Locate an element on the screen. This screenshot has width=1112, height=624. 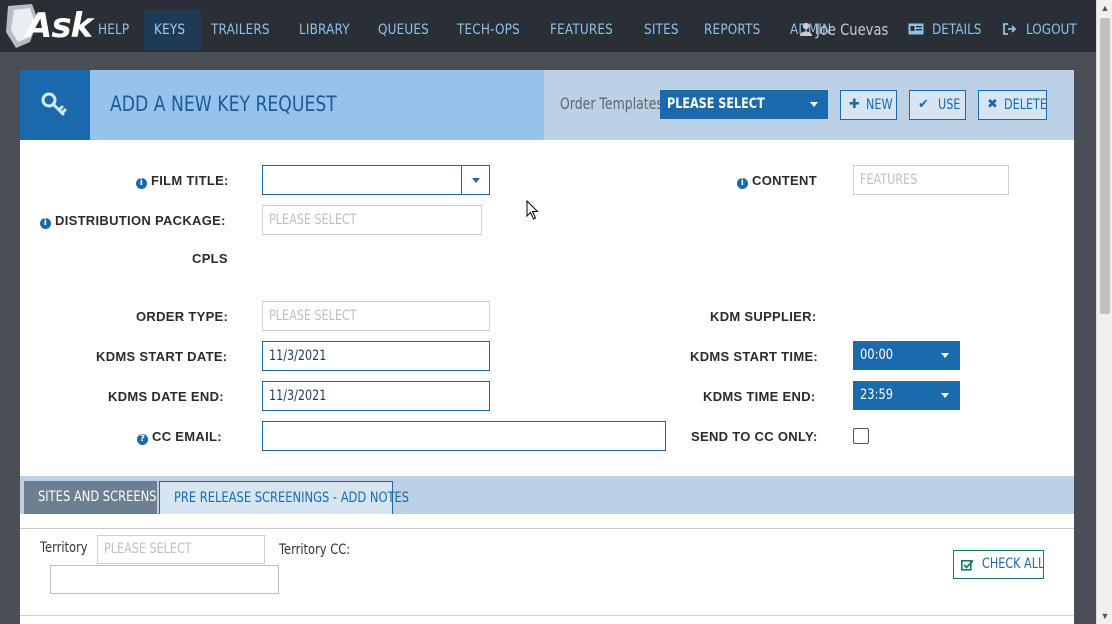
plus-icon: ✚ is located at coordinates (854, 104).